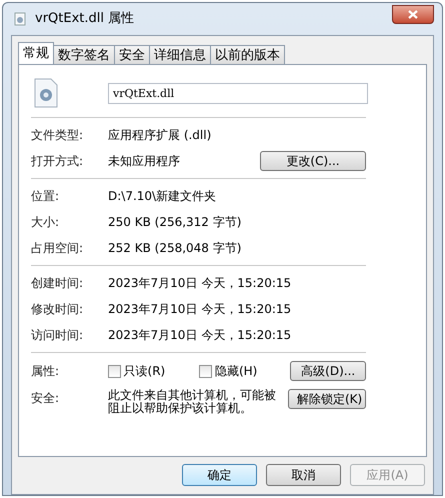  I want to click on close-icon, so click(413, 14).